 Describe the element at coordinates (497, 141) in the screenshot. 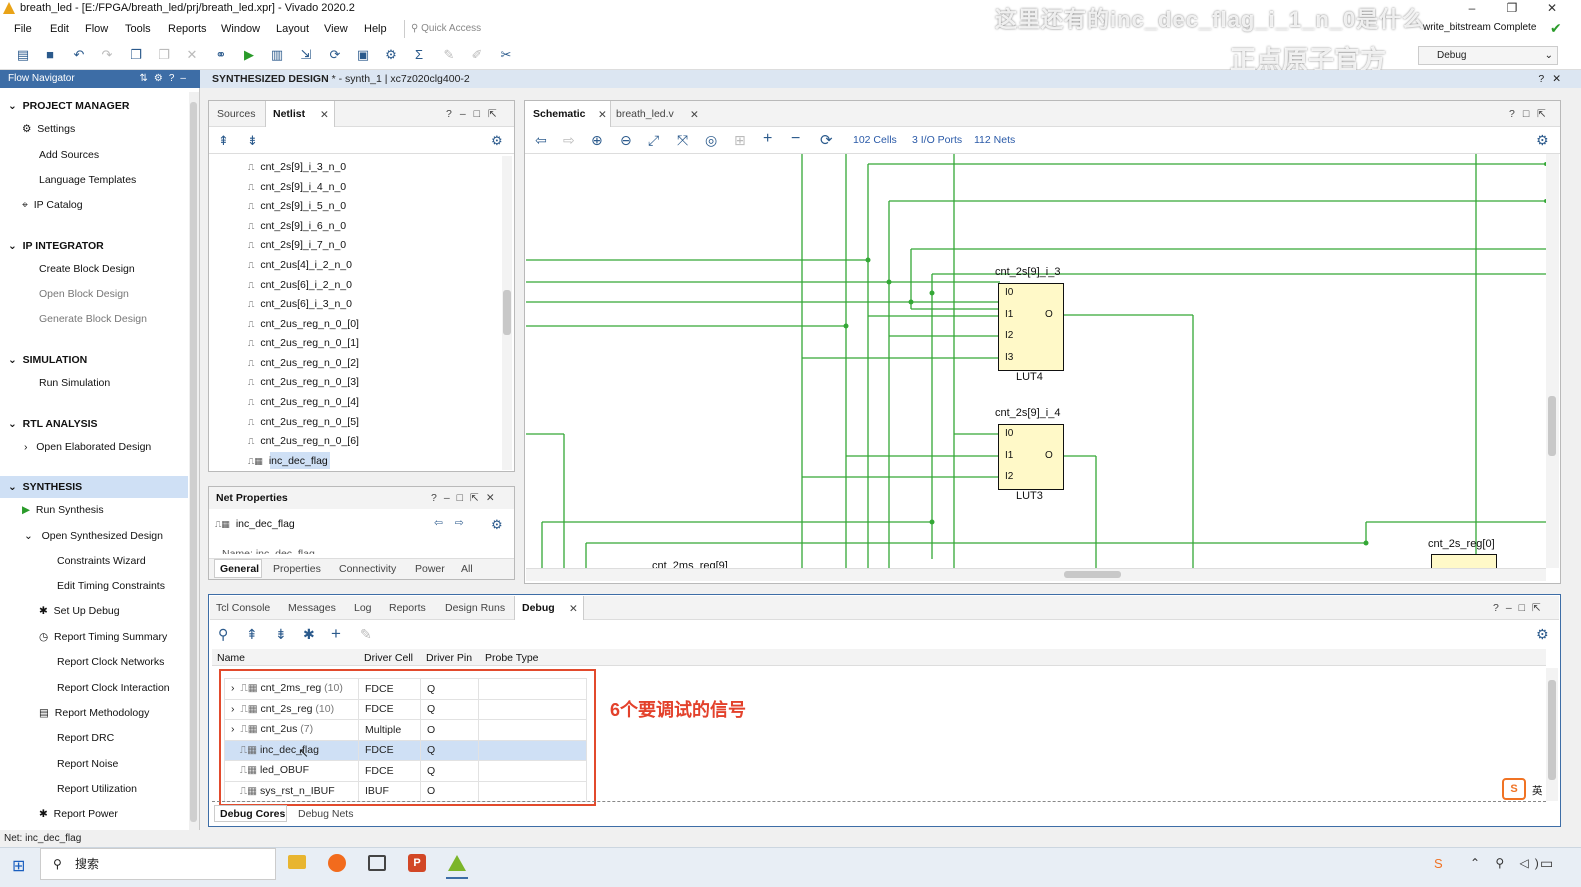

I see `netlist-settings-icon: ⚙` at that location.